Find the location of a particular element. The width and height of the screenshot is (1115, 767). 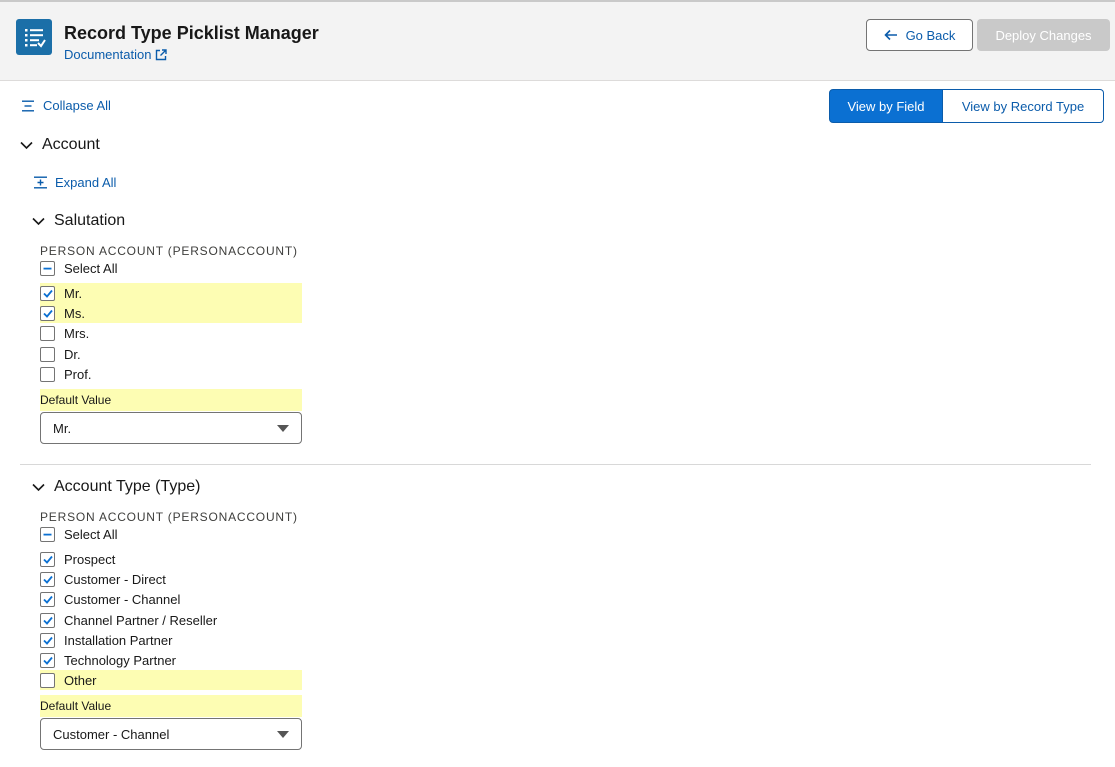

collapse-all-icon is located at coordinates (28, 105).